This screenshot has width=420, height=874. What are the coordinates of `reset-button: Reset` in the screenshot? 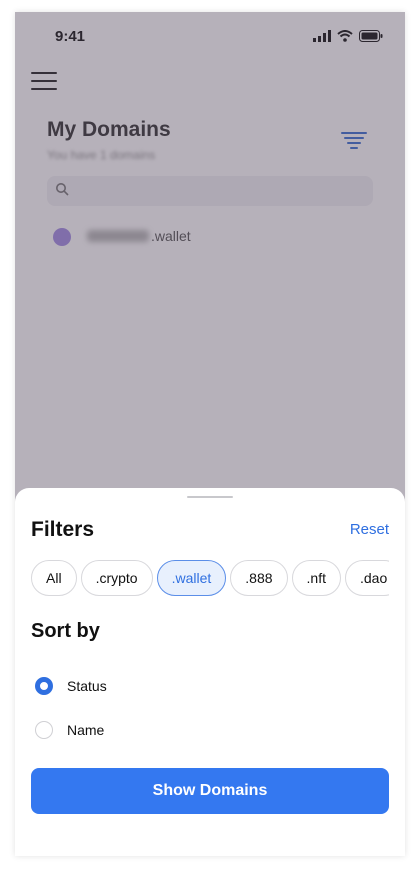 It's located at (369, 529).